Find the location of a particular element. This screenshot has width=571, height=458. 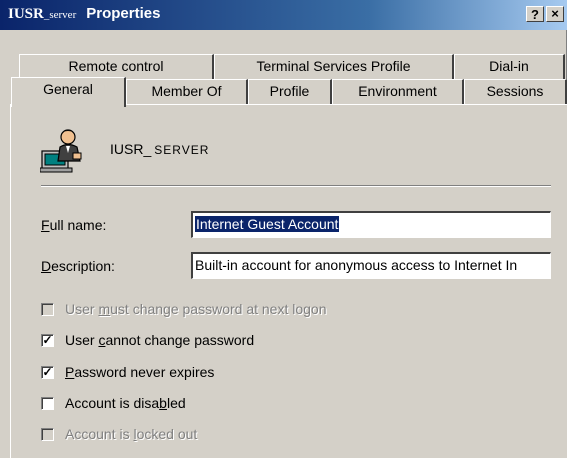

checkbox-label: Account is locked out is located at coordinates (131, 434).